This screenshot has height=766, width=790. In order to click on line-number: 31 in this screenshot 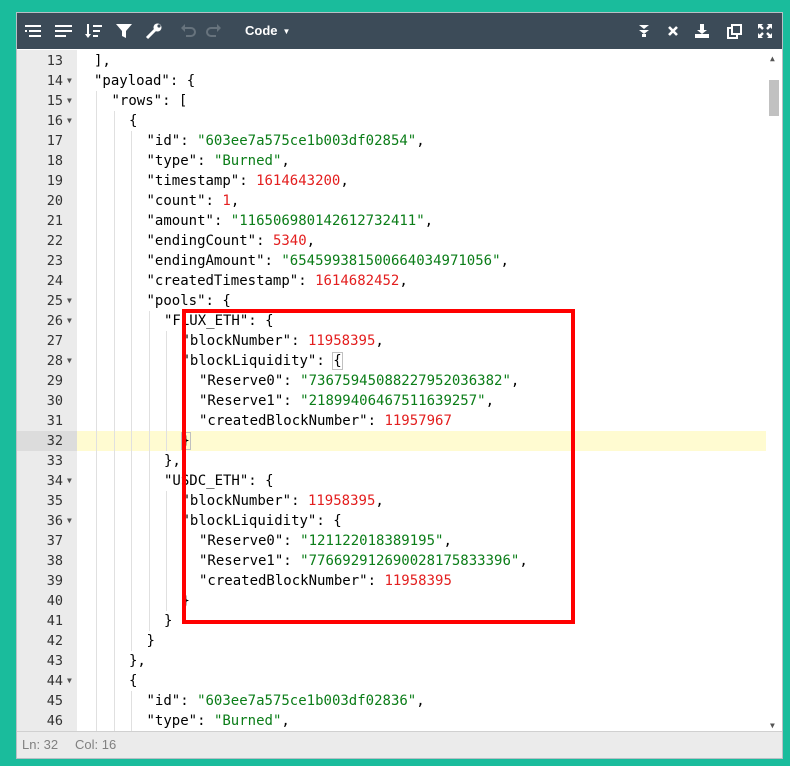, I will do `click(54, 421)`.